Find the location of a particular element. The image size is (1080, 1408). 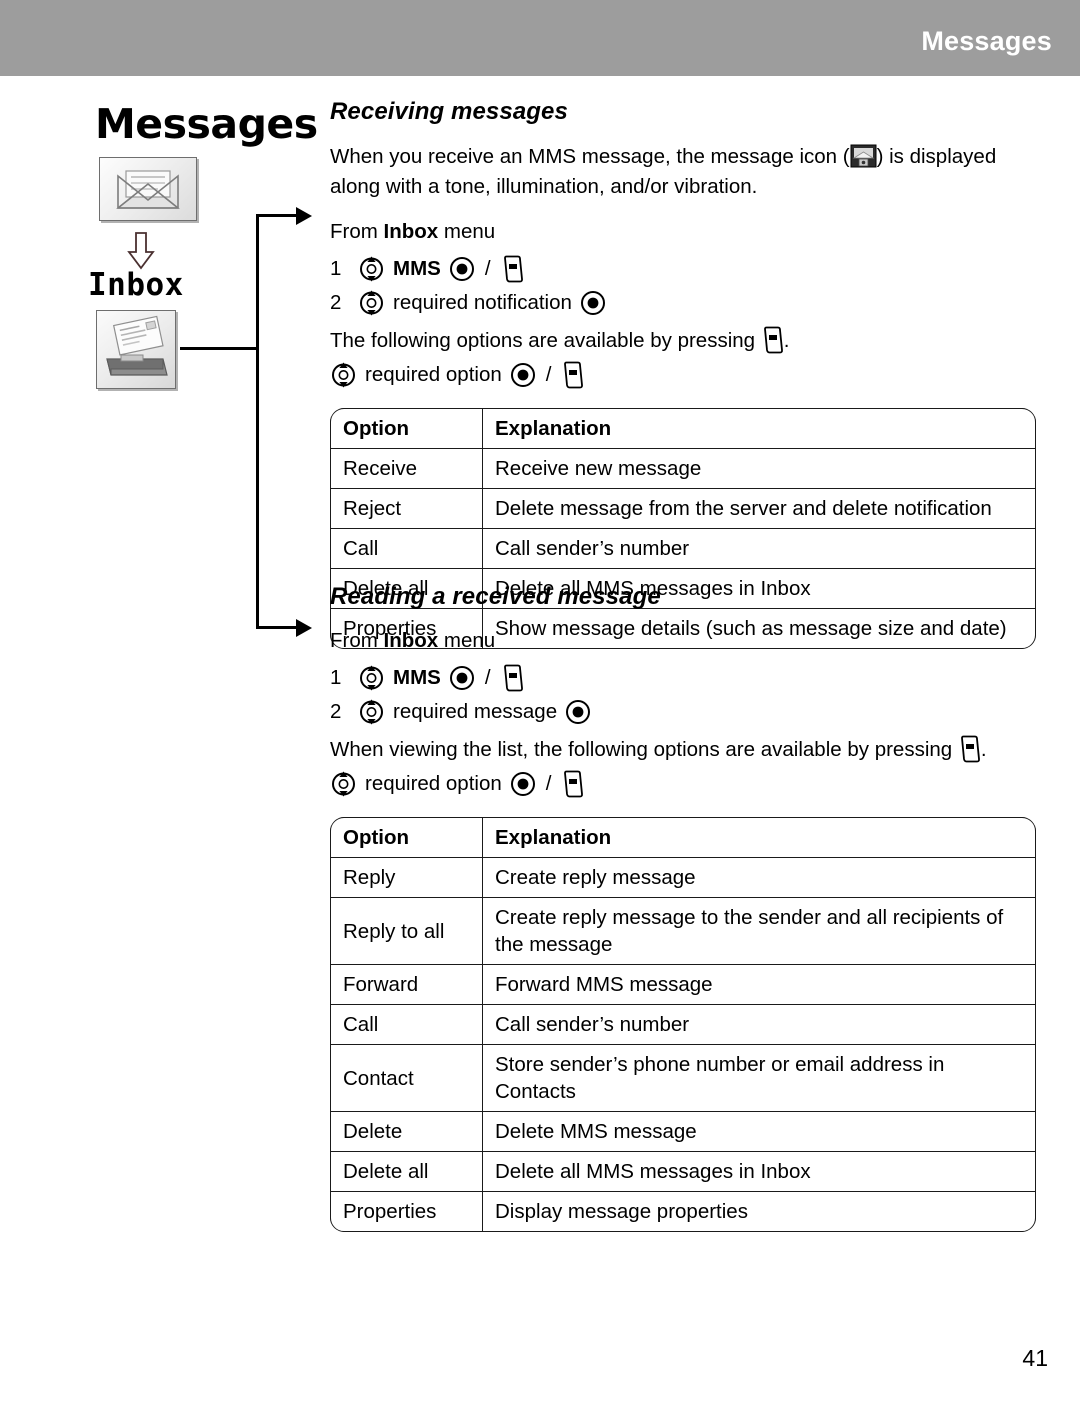

table-row: Properties Display message properties is located at coordinates (683, 1211).